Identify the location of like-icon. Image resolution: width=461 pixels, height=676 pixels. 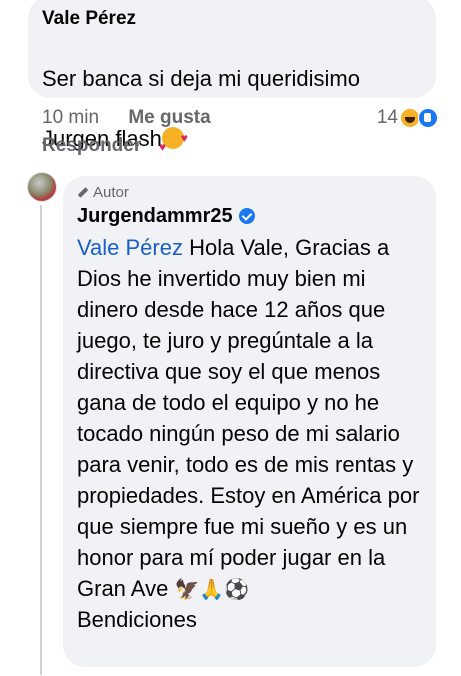
(428, 118).